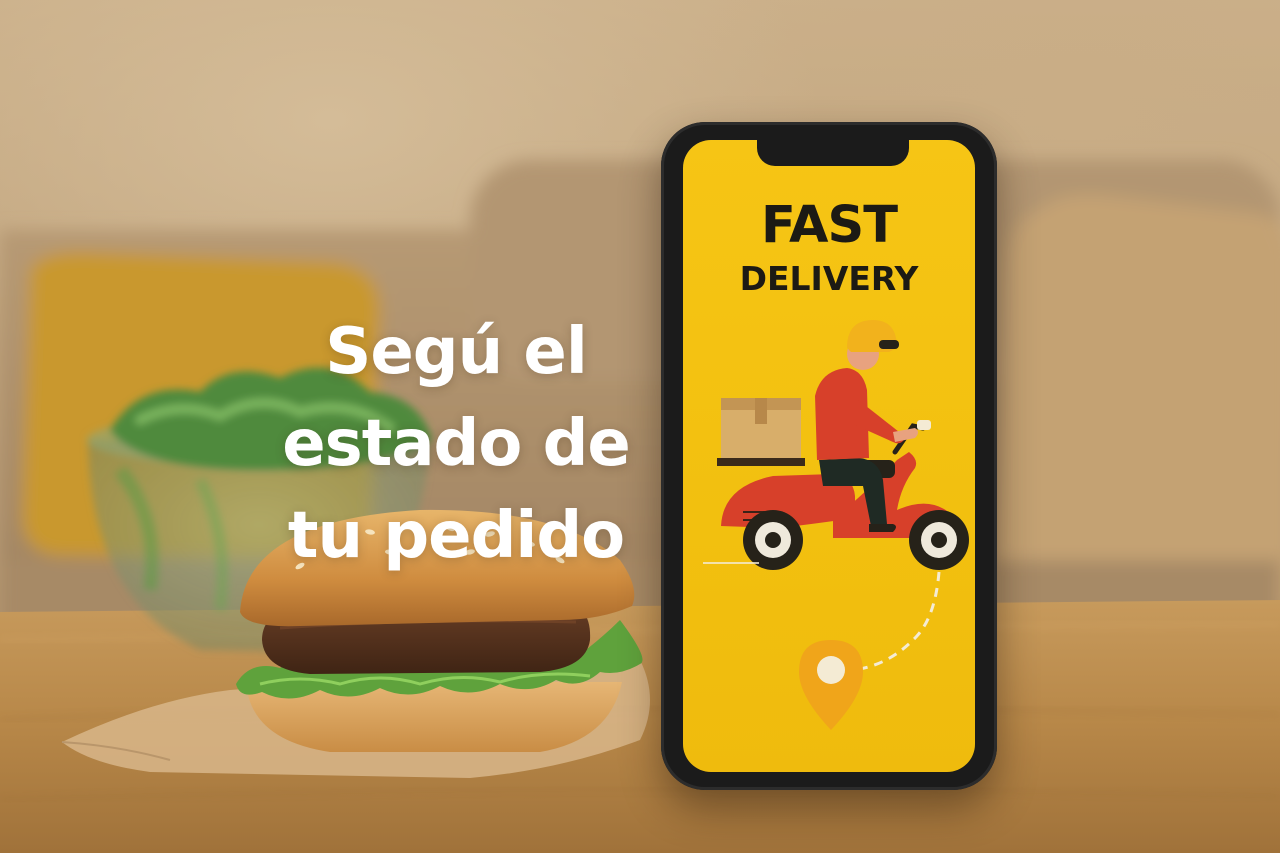 The width and height of the screenshot is (1280, 853). What do you see at coordinates (761, 432) in the screenshot?
I see `package-box-icon` at bounding box center [761, 432].